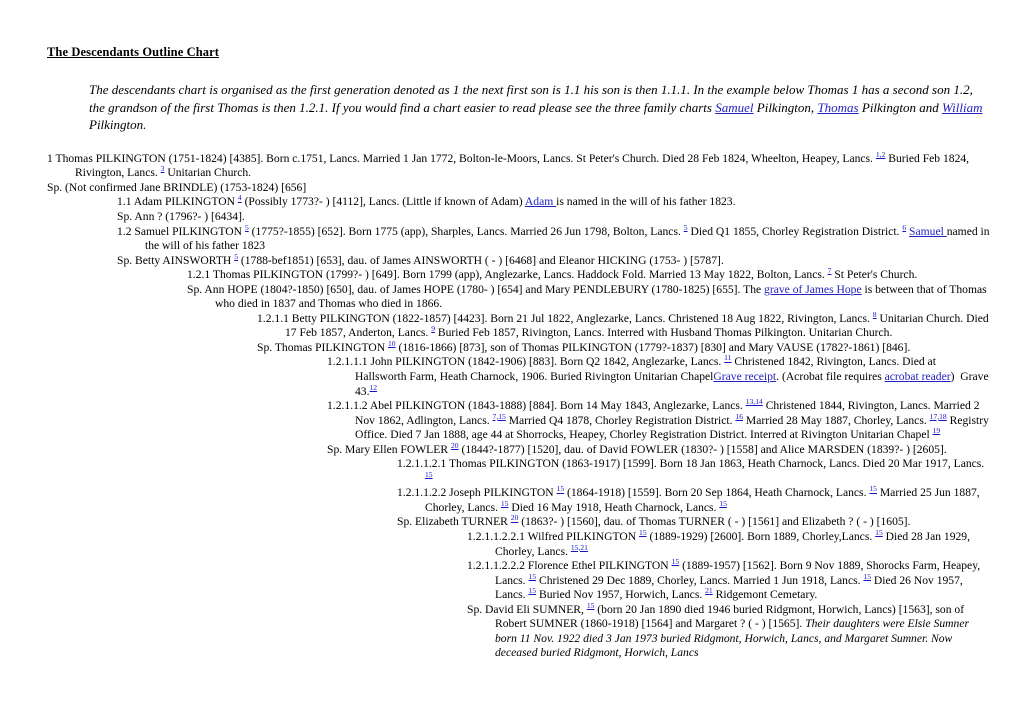 This screenshot has height=721, width=1020. I want to click on footnote-ref: 19, so click(937, 430).